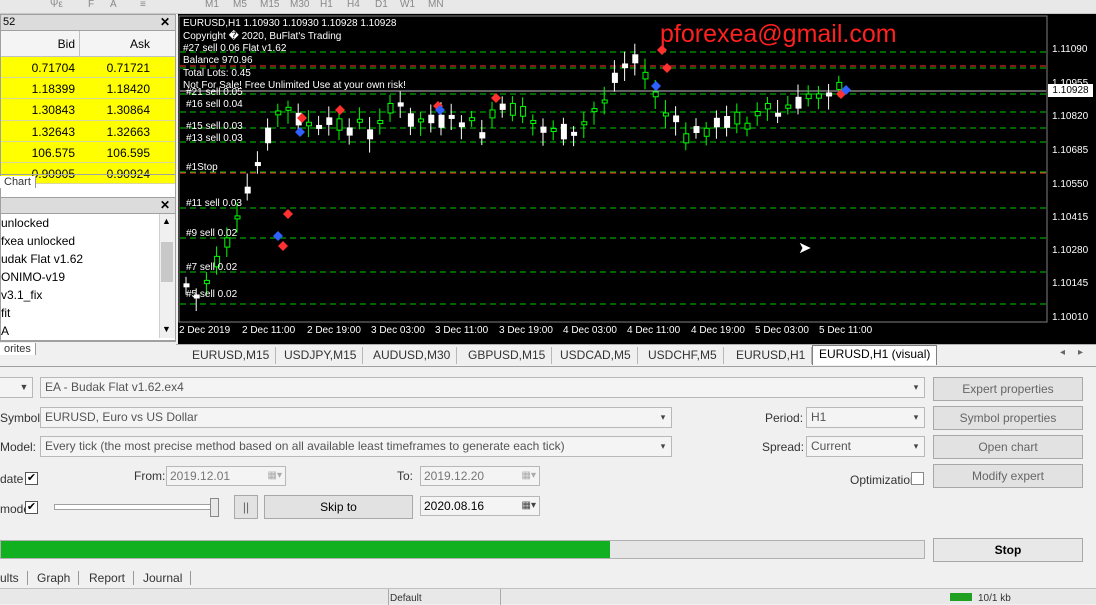  I want to click on tab-eurusd-h1-visual: EURUSD,H1 (visual), so click(875, 355).